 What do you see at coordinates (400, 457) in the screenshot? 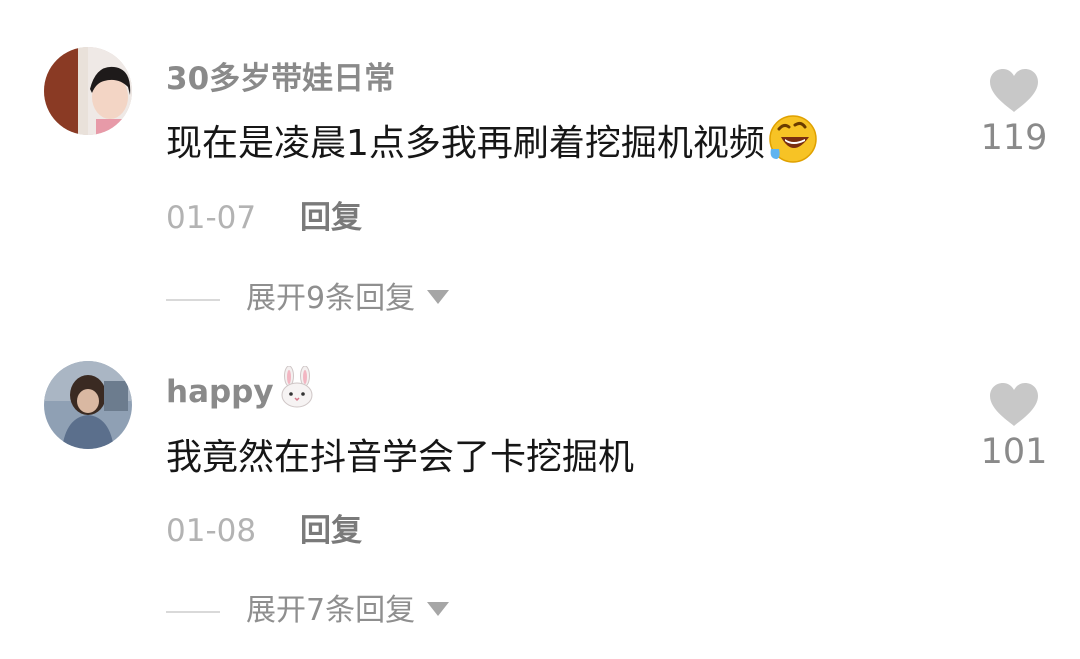
I see `comment-text-content: 我竟然在抖音学会了卡挖掘机` at bounding box center [400, 457].